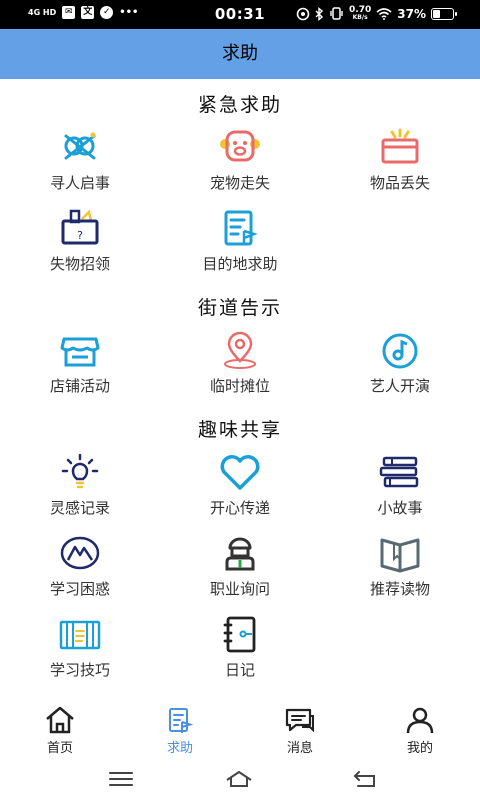 The height and width of the screenshot is (800, 480). I want to click on nav-messages: 消息, so click(300, 731).